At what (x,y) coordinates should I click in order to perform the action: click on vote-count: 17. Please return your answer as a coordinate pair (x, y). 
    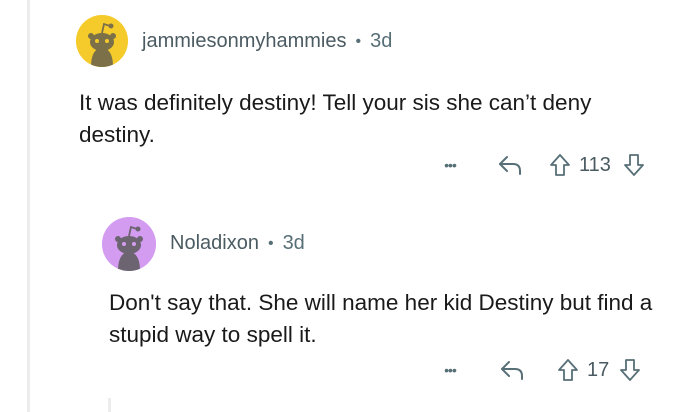
    Looking at the image, I should click on (598, 369).